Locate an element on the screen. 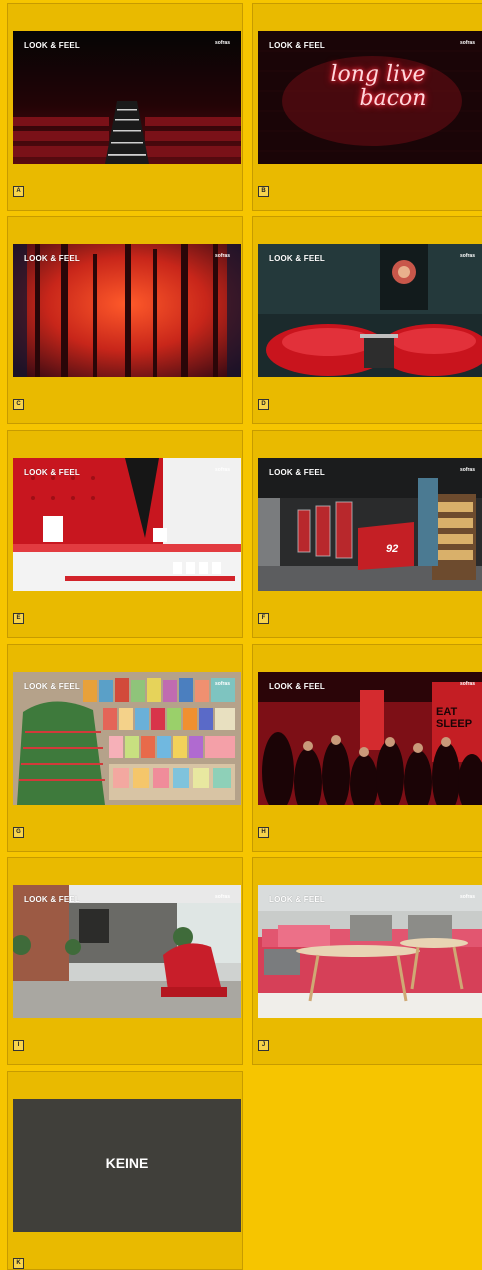  sofa-image is located at coordinates (370, 951).